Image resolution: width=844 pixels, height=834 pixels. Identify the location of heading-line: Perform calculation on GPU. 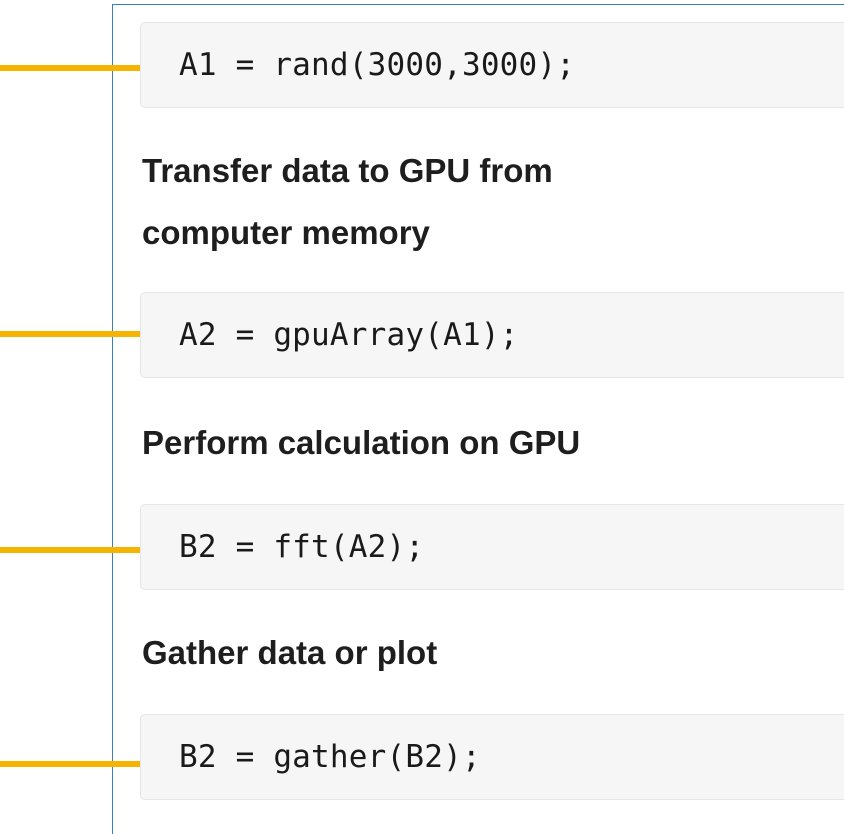
(361, 442).